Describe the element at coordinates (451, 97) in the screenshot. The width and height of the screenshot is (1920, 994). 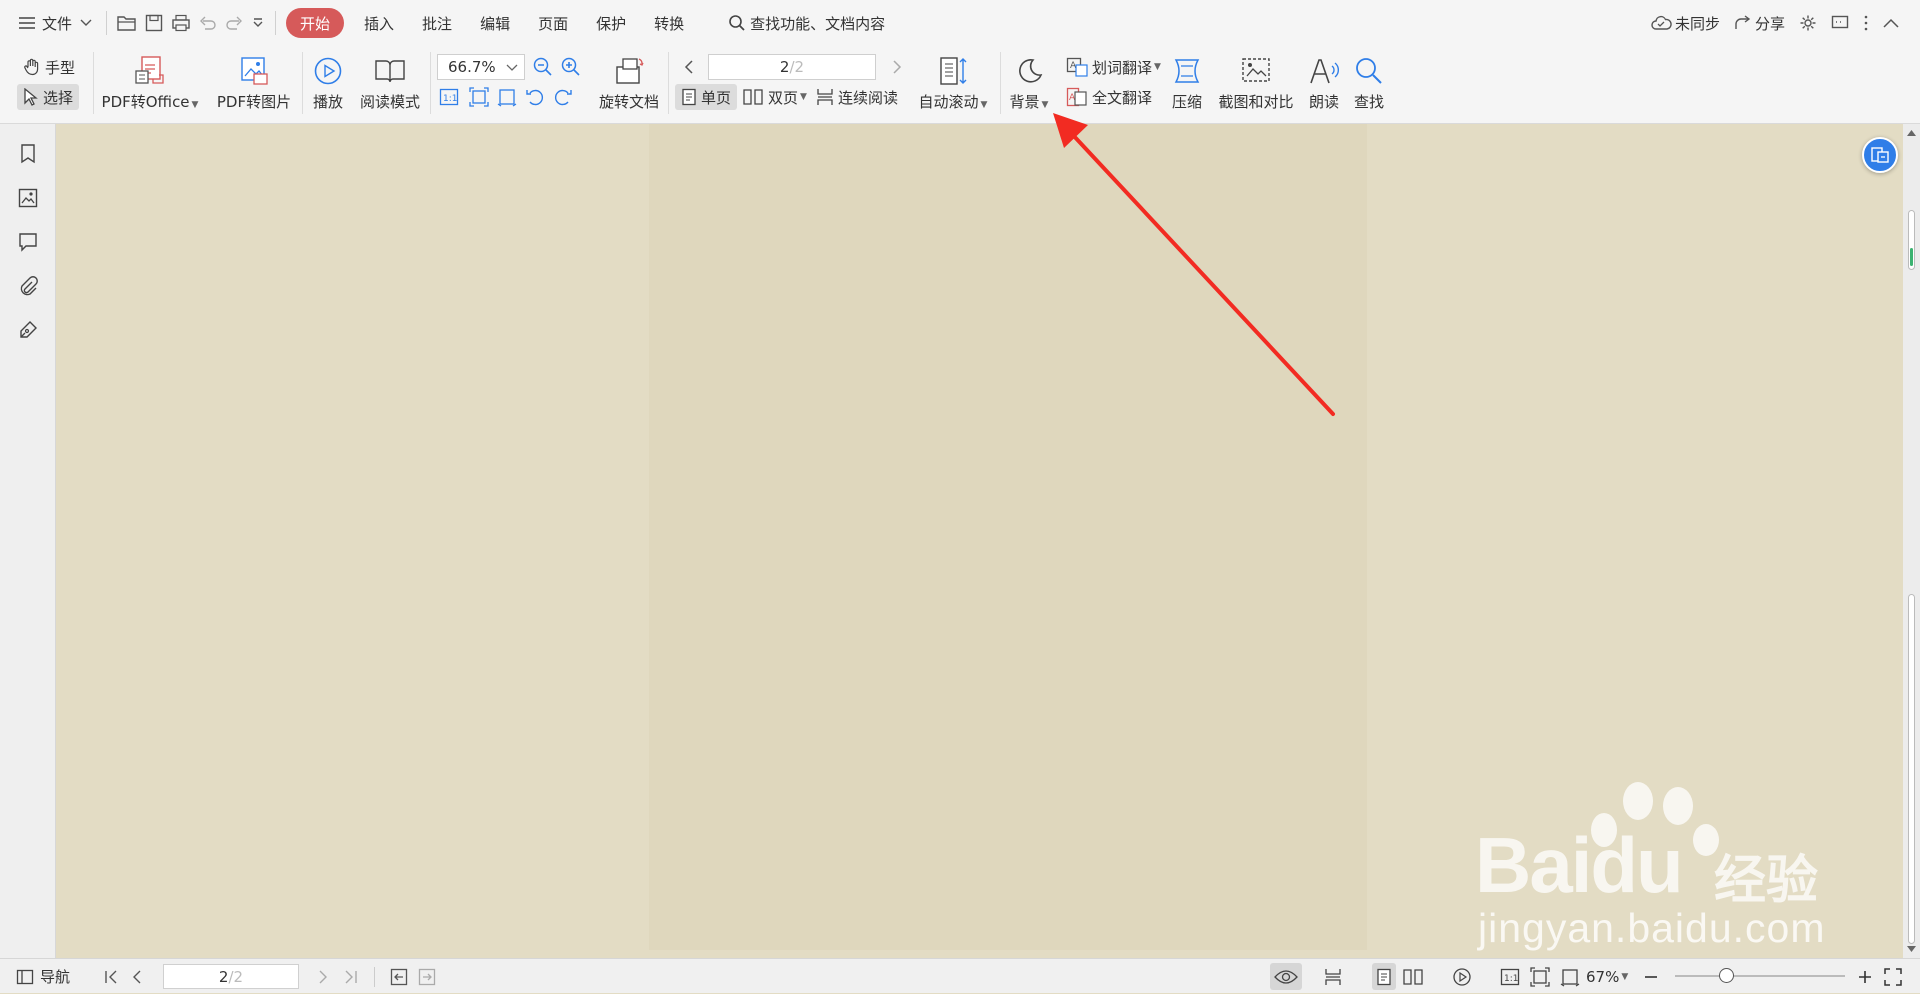
I see `actual-size-button: 1:1` at that location.